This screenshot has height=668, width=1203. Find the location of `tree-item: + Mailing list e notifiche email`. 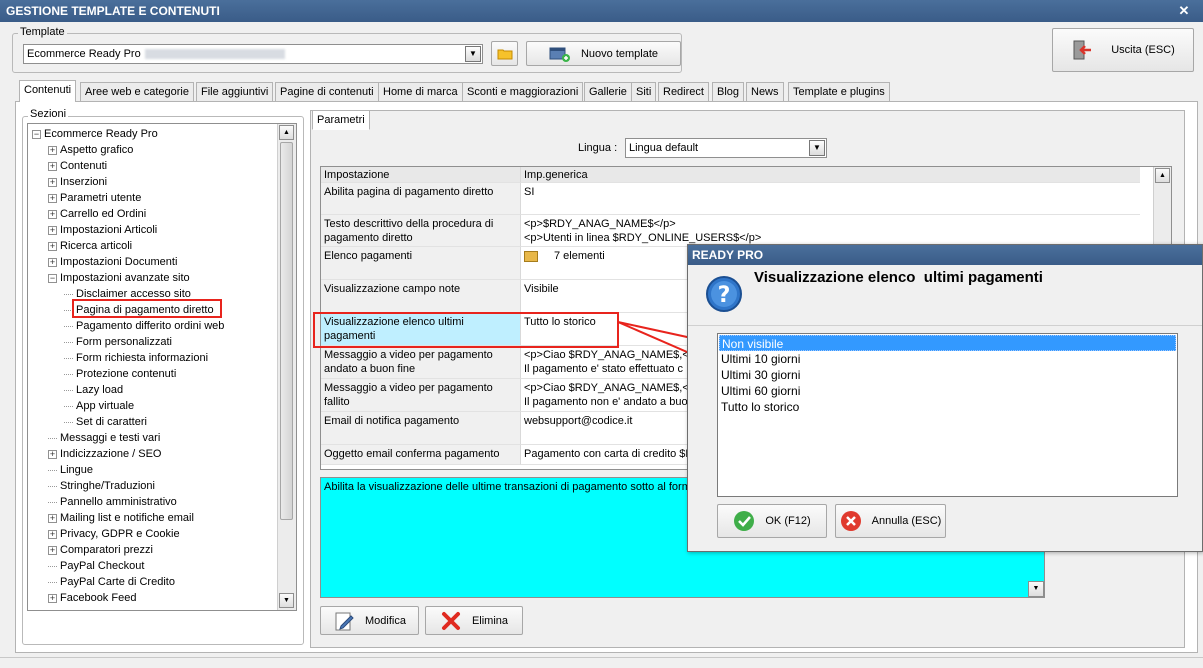

tree-item: + Mailing list e notifiche email is located at coordinates (121, 518).